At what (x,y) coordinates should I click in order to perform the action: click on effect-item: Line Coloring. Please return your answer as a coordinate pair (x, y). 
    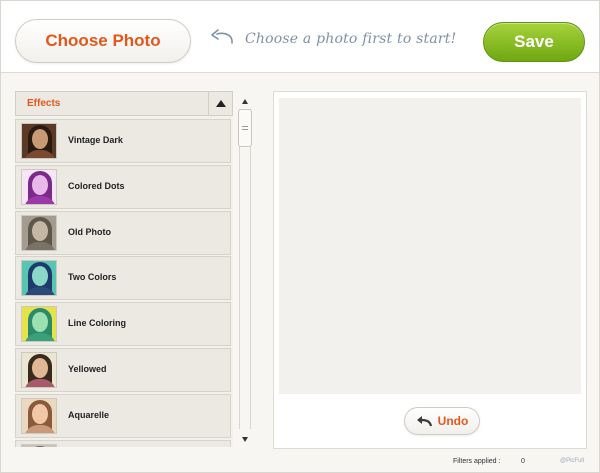
    Looking at the image, I should click on (123, 324).